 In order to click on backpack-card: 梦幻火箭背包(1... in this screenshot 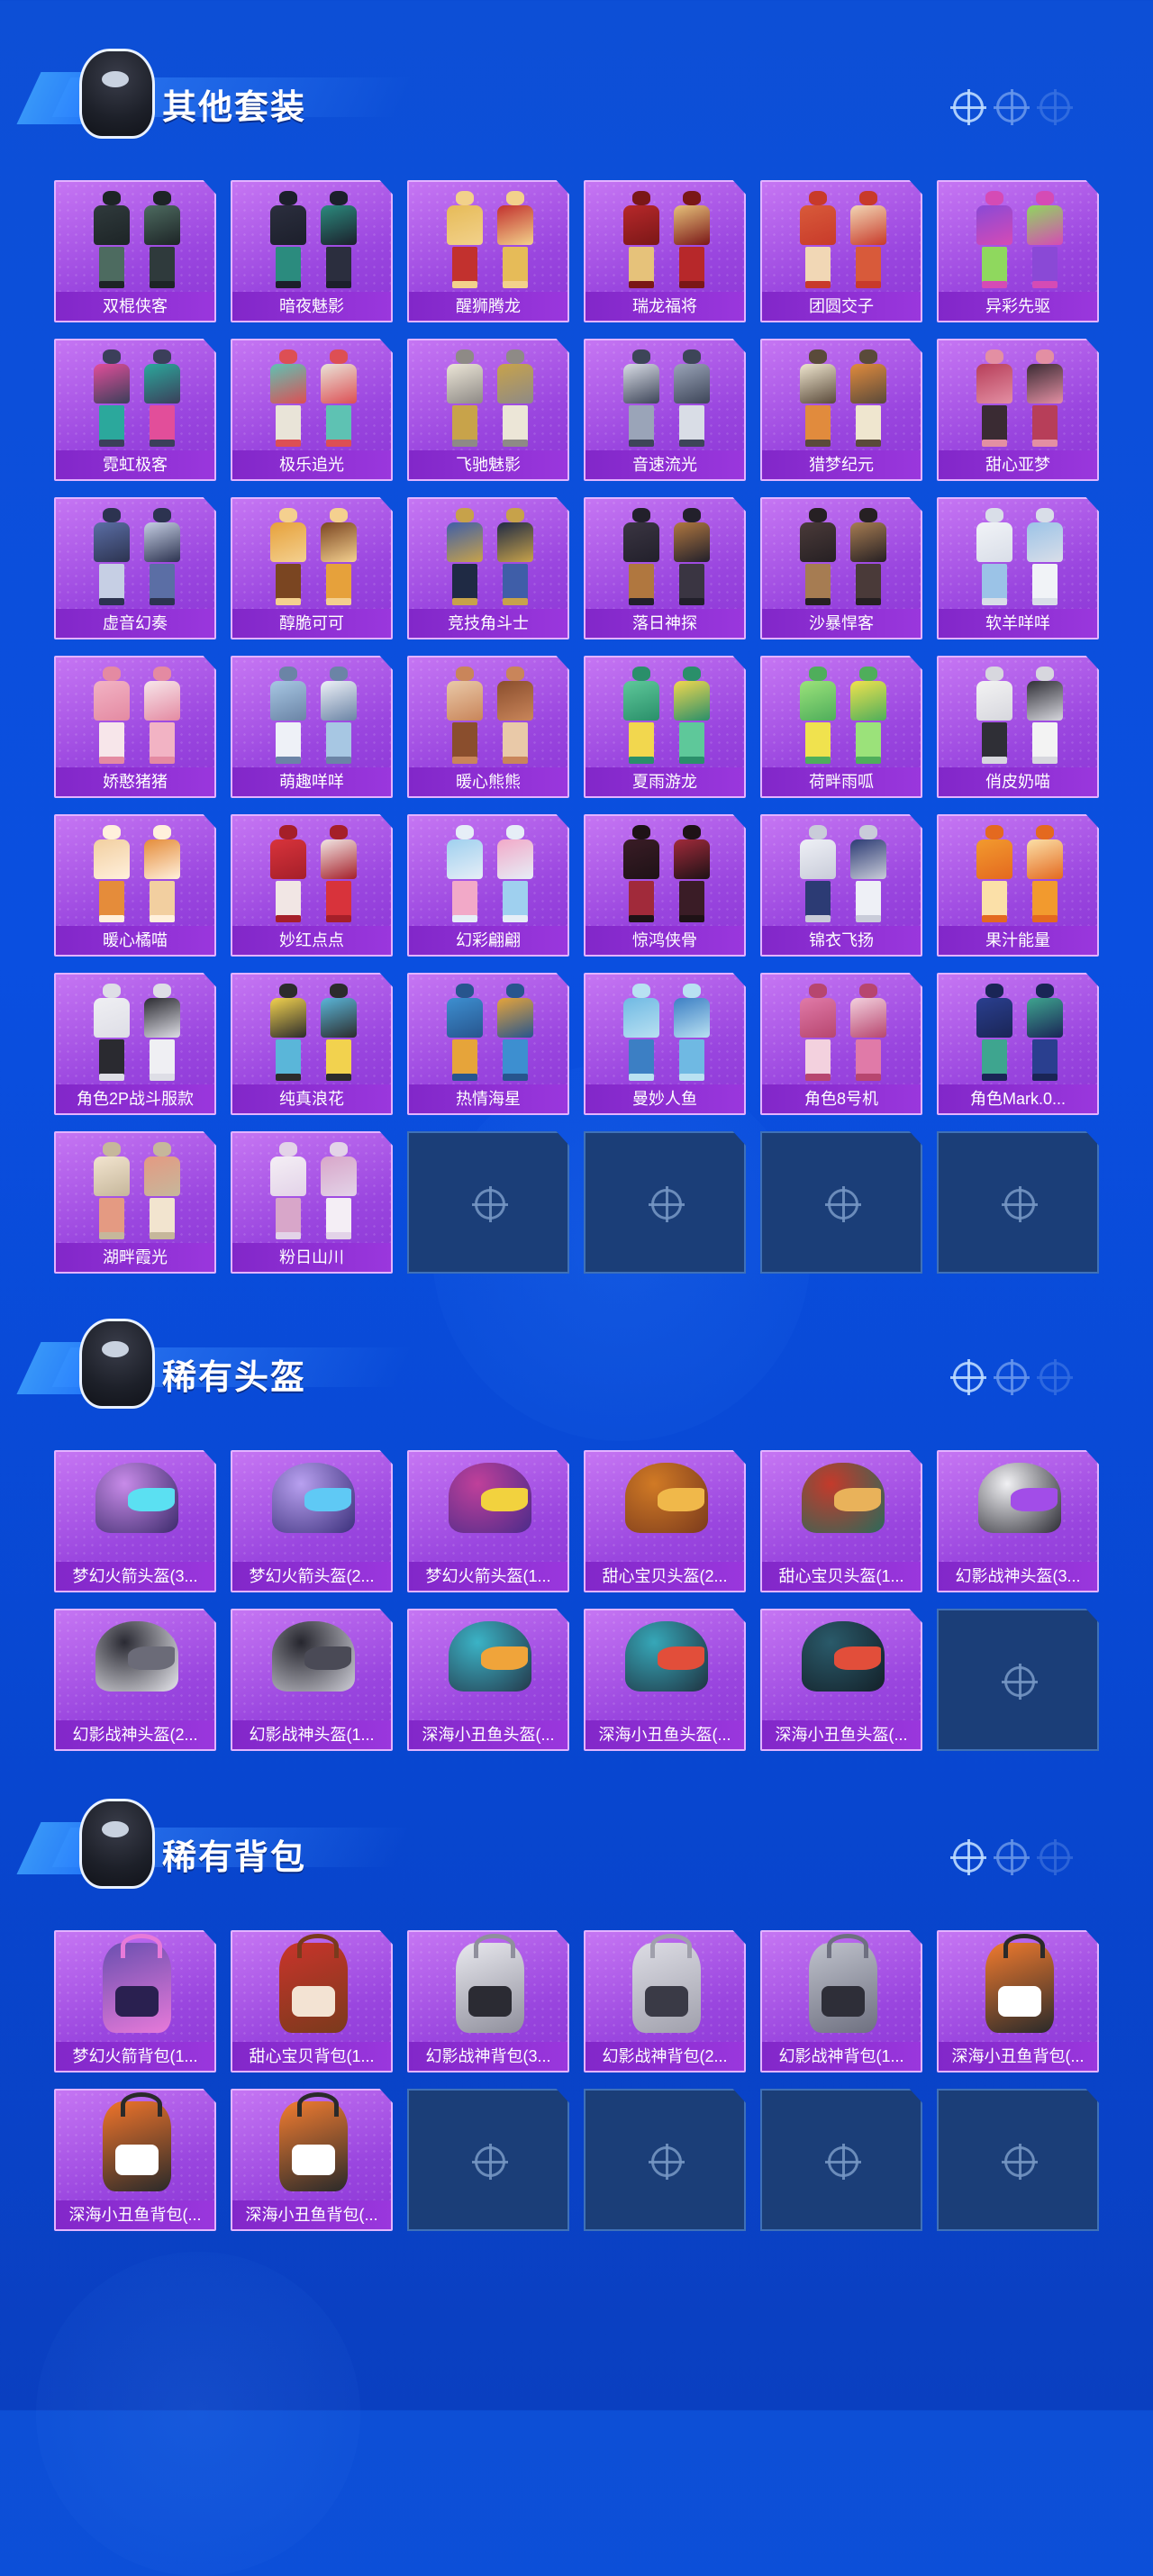, I will do `click(135, 2002)`.